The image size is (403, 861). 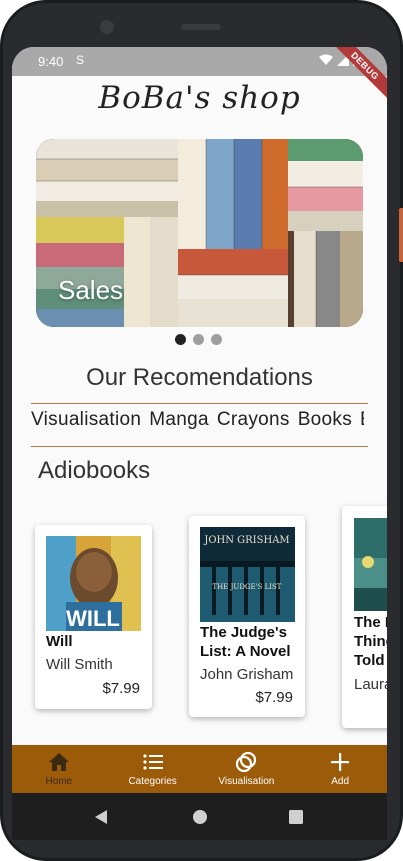 What do you see at coordinates (362, 420) in the screenshot?
I see `category-e: E` at bounding box center [362, 420].